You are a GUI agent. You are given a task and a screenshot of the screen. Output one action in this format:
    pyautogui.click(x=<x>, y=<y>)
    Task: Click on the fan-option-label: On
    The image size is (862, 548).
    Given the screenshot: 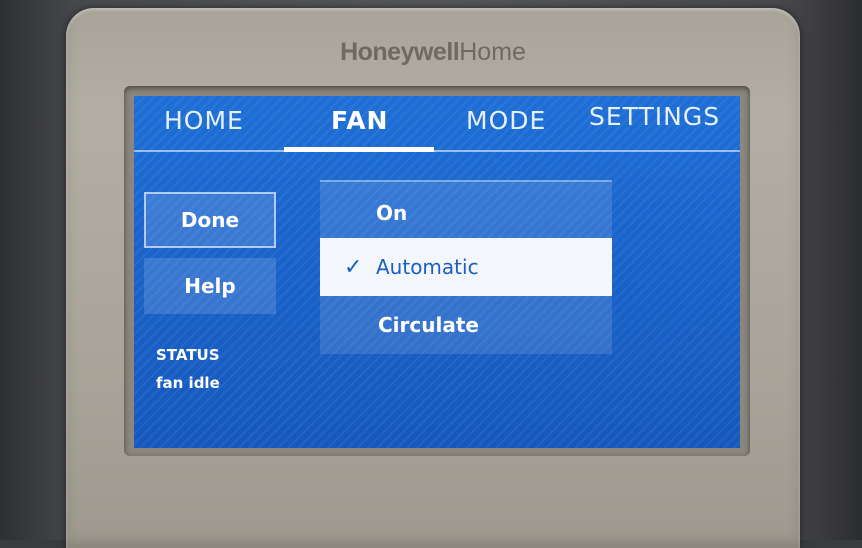 What is the action you would take?
    pyautogui.click(x=392, y=213)
    